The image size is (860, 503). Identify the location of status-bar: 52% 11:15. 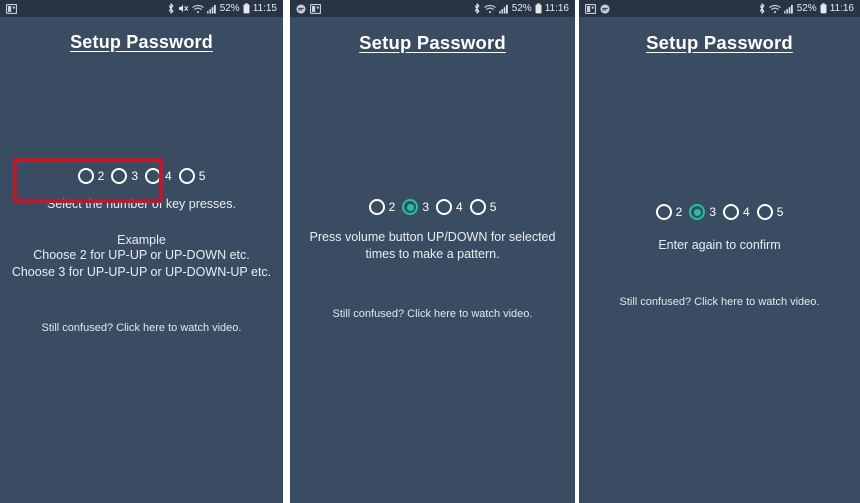
(141, 8).